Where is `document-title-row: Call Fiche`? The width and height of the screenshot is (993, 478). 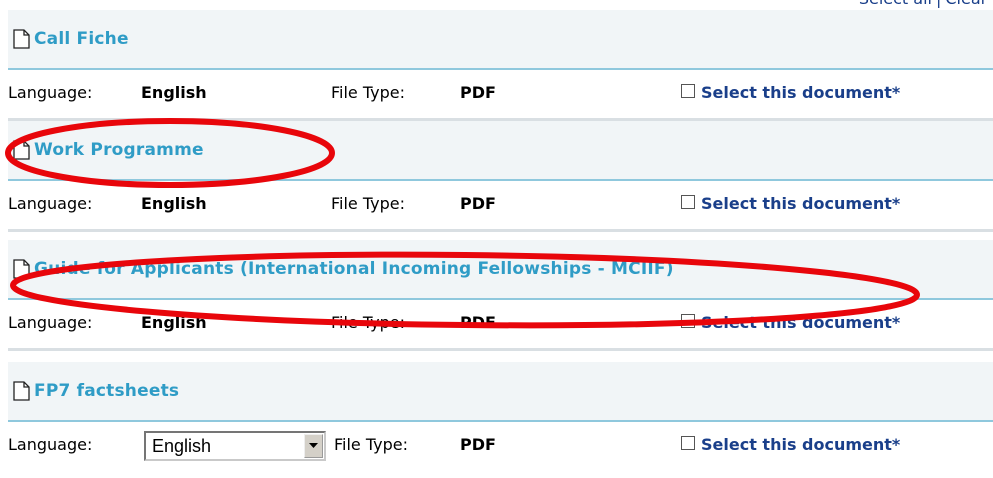 document-title-row: Call Fiche is located at coordinates (500, 40).